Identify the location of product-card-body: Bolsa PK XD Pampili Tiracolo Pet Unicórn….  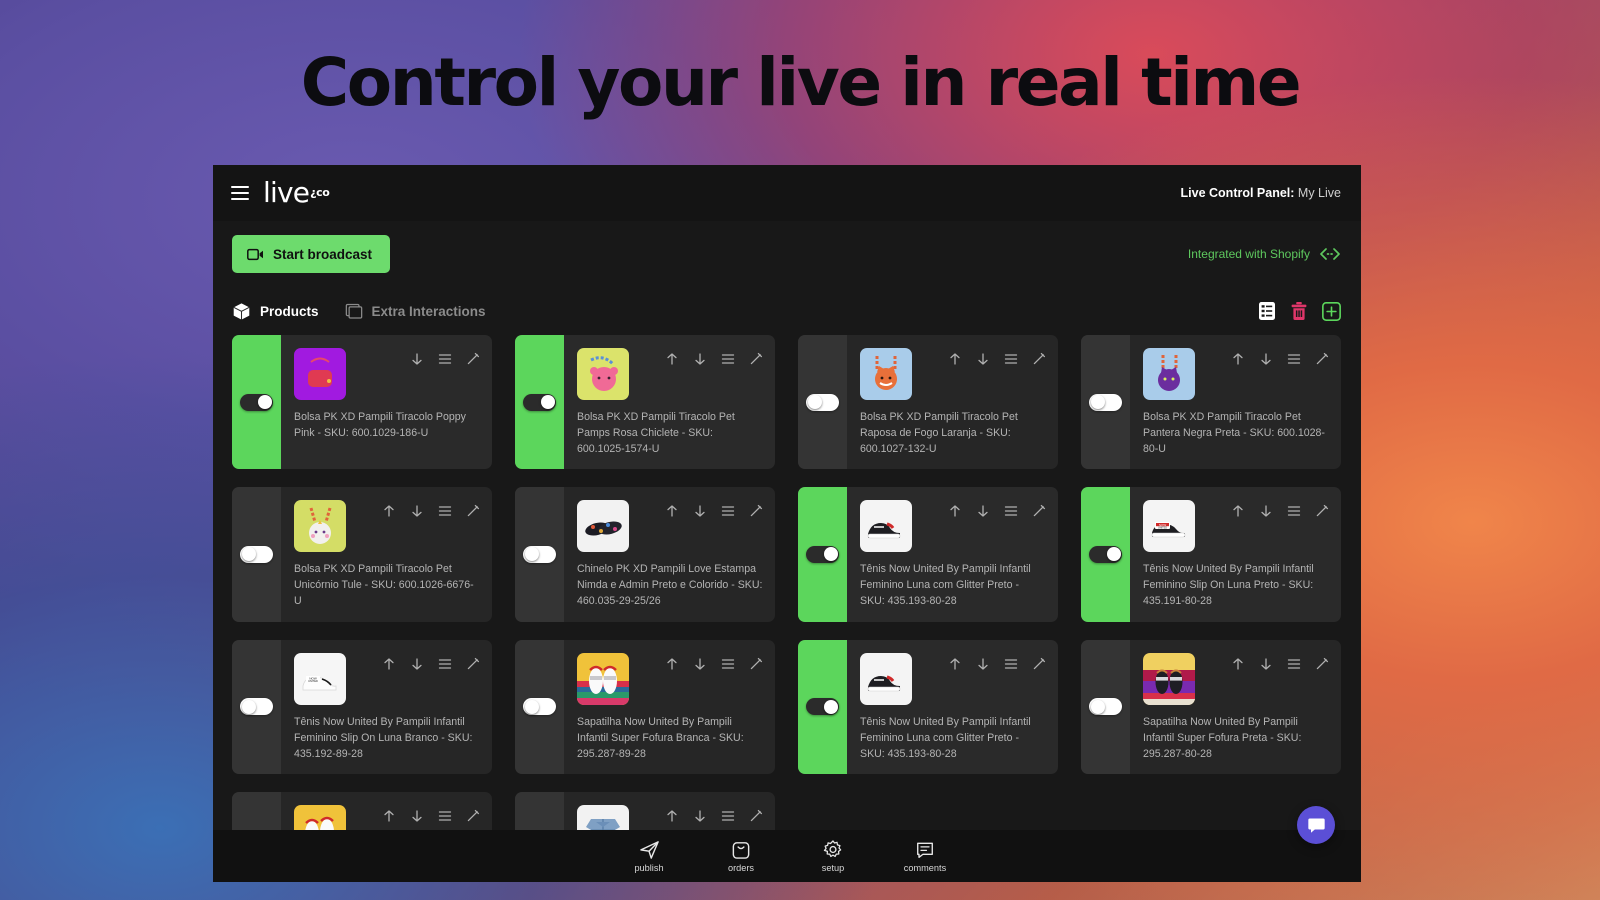
(386, 554).